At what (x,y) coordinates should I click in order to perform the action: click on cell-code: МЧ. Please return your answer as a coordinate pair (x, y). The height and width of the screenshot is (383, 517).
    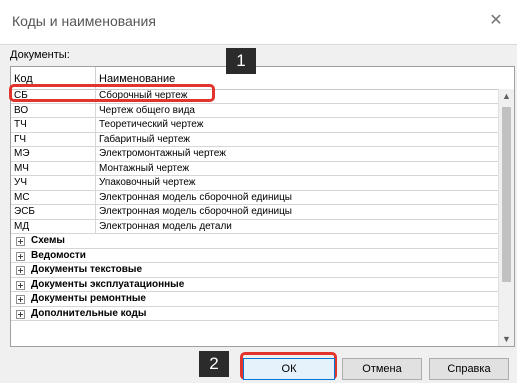
    Looking at the image, I should click on (21, 168).